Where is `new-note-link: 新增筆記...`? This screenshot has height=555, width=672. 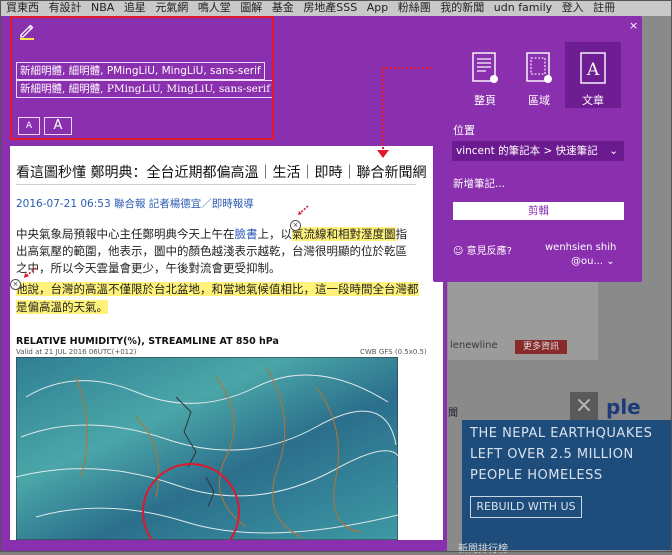 new-note-link: 新增筆記... is located at coordinates (479, 183).